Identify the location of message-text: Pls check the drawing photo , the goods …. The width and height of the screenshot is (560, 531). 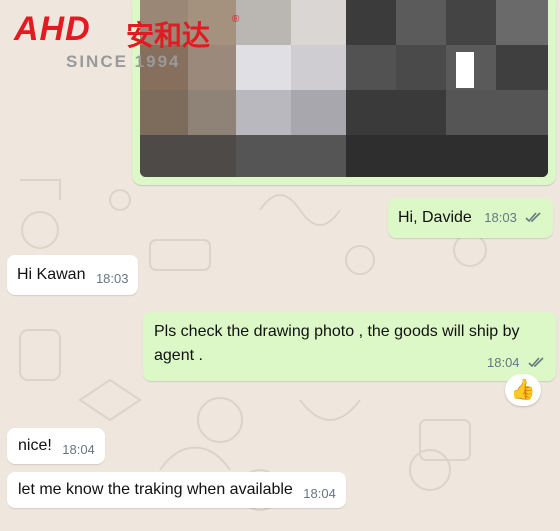
(337, 343).